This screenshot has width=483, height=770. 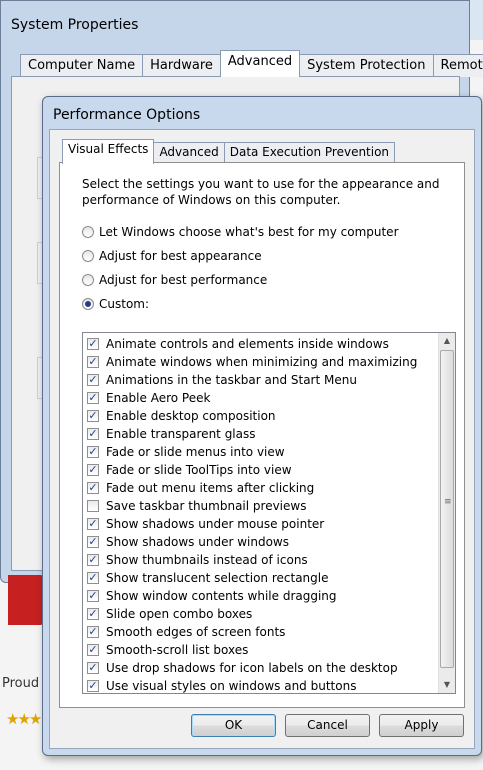 I want to click on effect-checkbox-item: ✓ Slide open combo boxes, so click(x=252, y=614).